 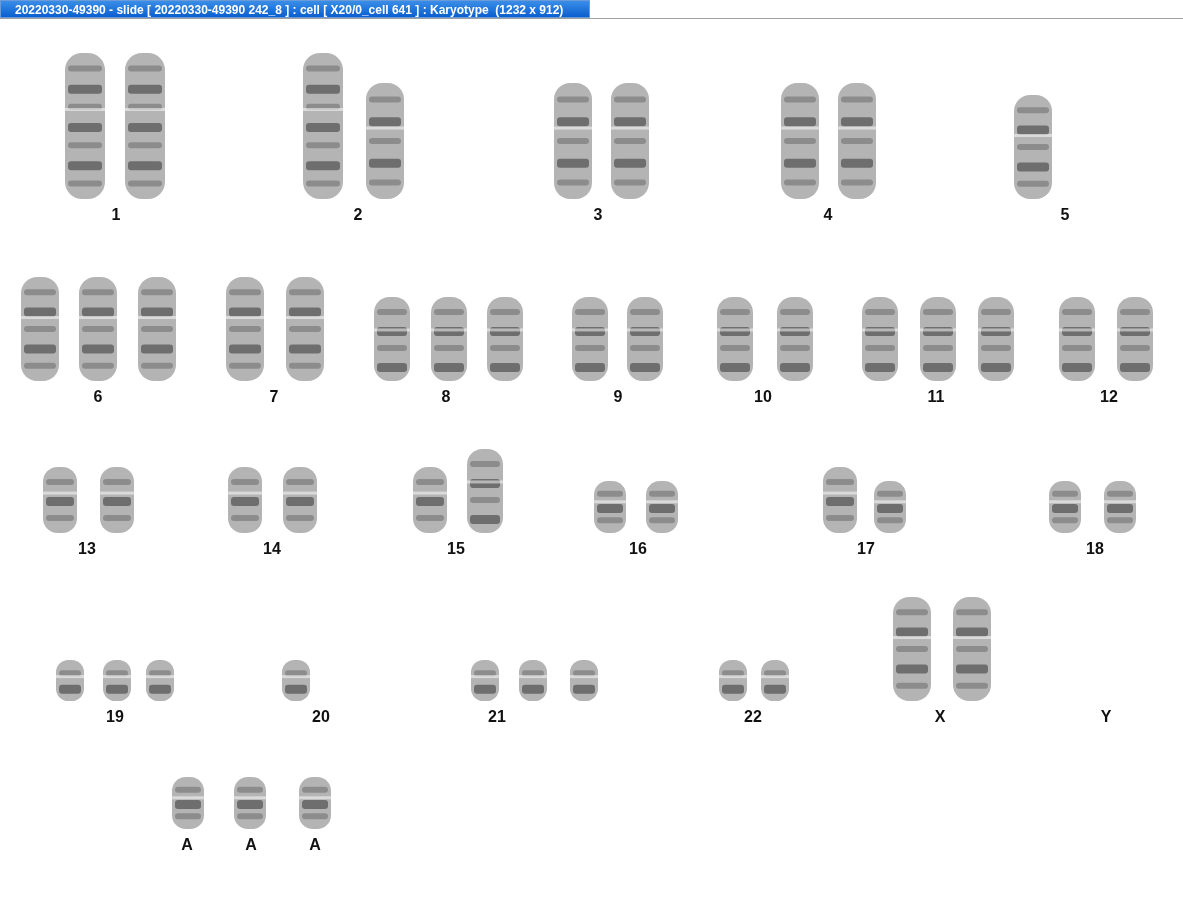 What do you see at coordinates (638, 549) in the screenshot?
I see `chromosome-label: 16` at bounding box center [638, 549].